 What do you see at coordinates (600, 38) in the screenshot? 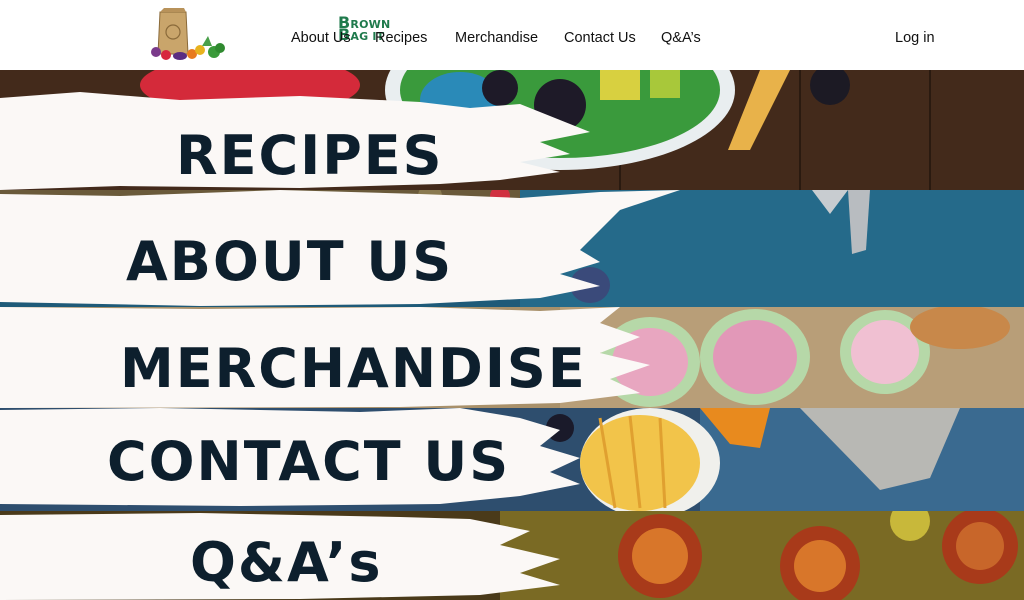
I see `nav-contact-us: Contact Us` at bounding box center [600, 38].